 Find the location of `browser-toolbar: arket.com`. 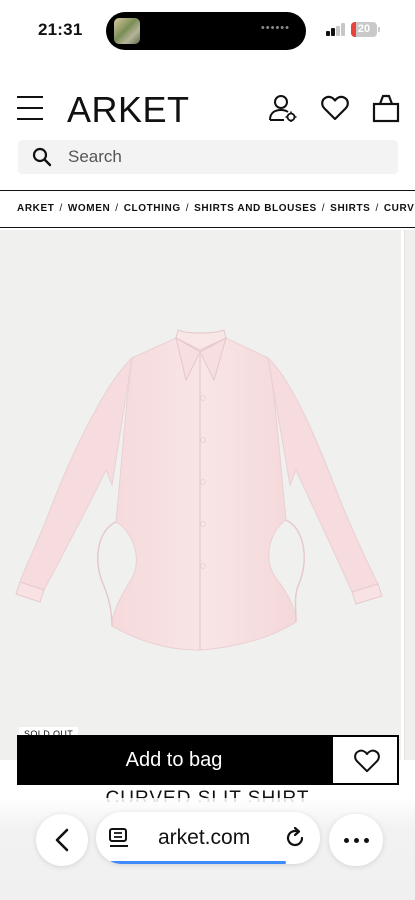

browser-toolbar: arket.com is located at coordinates (207, 849).